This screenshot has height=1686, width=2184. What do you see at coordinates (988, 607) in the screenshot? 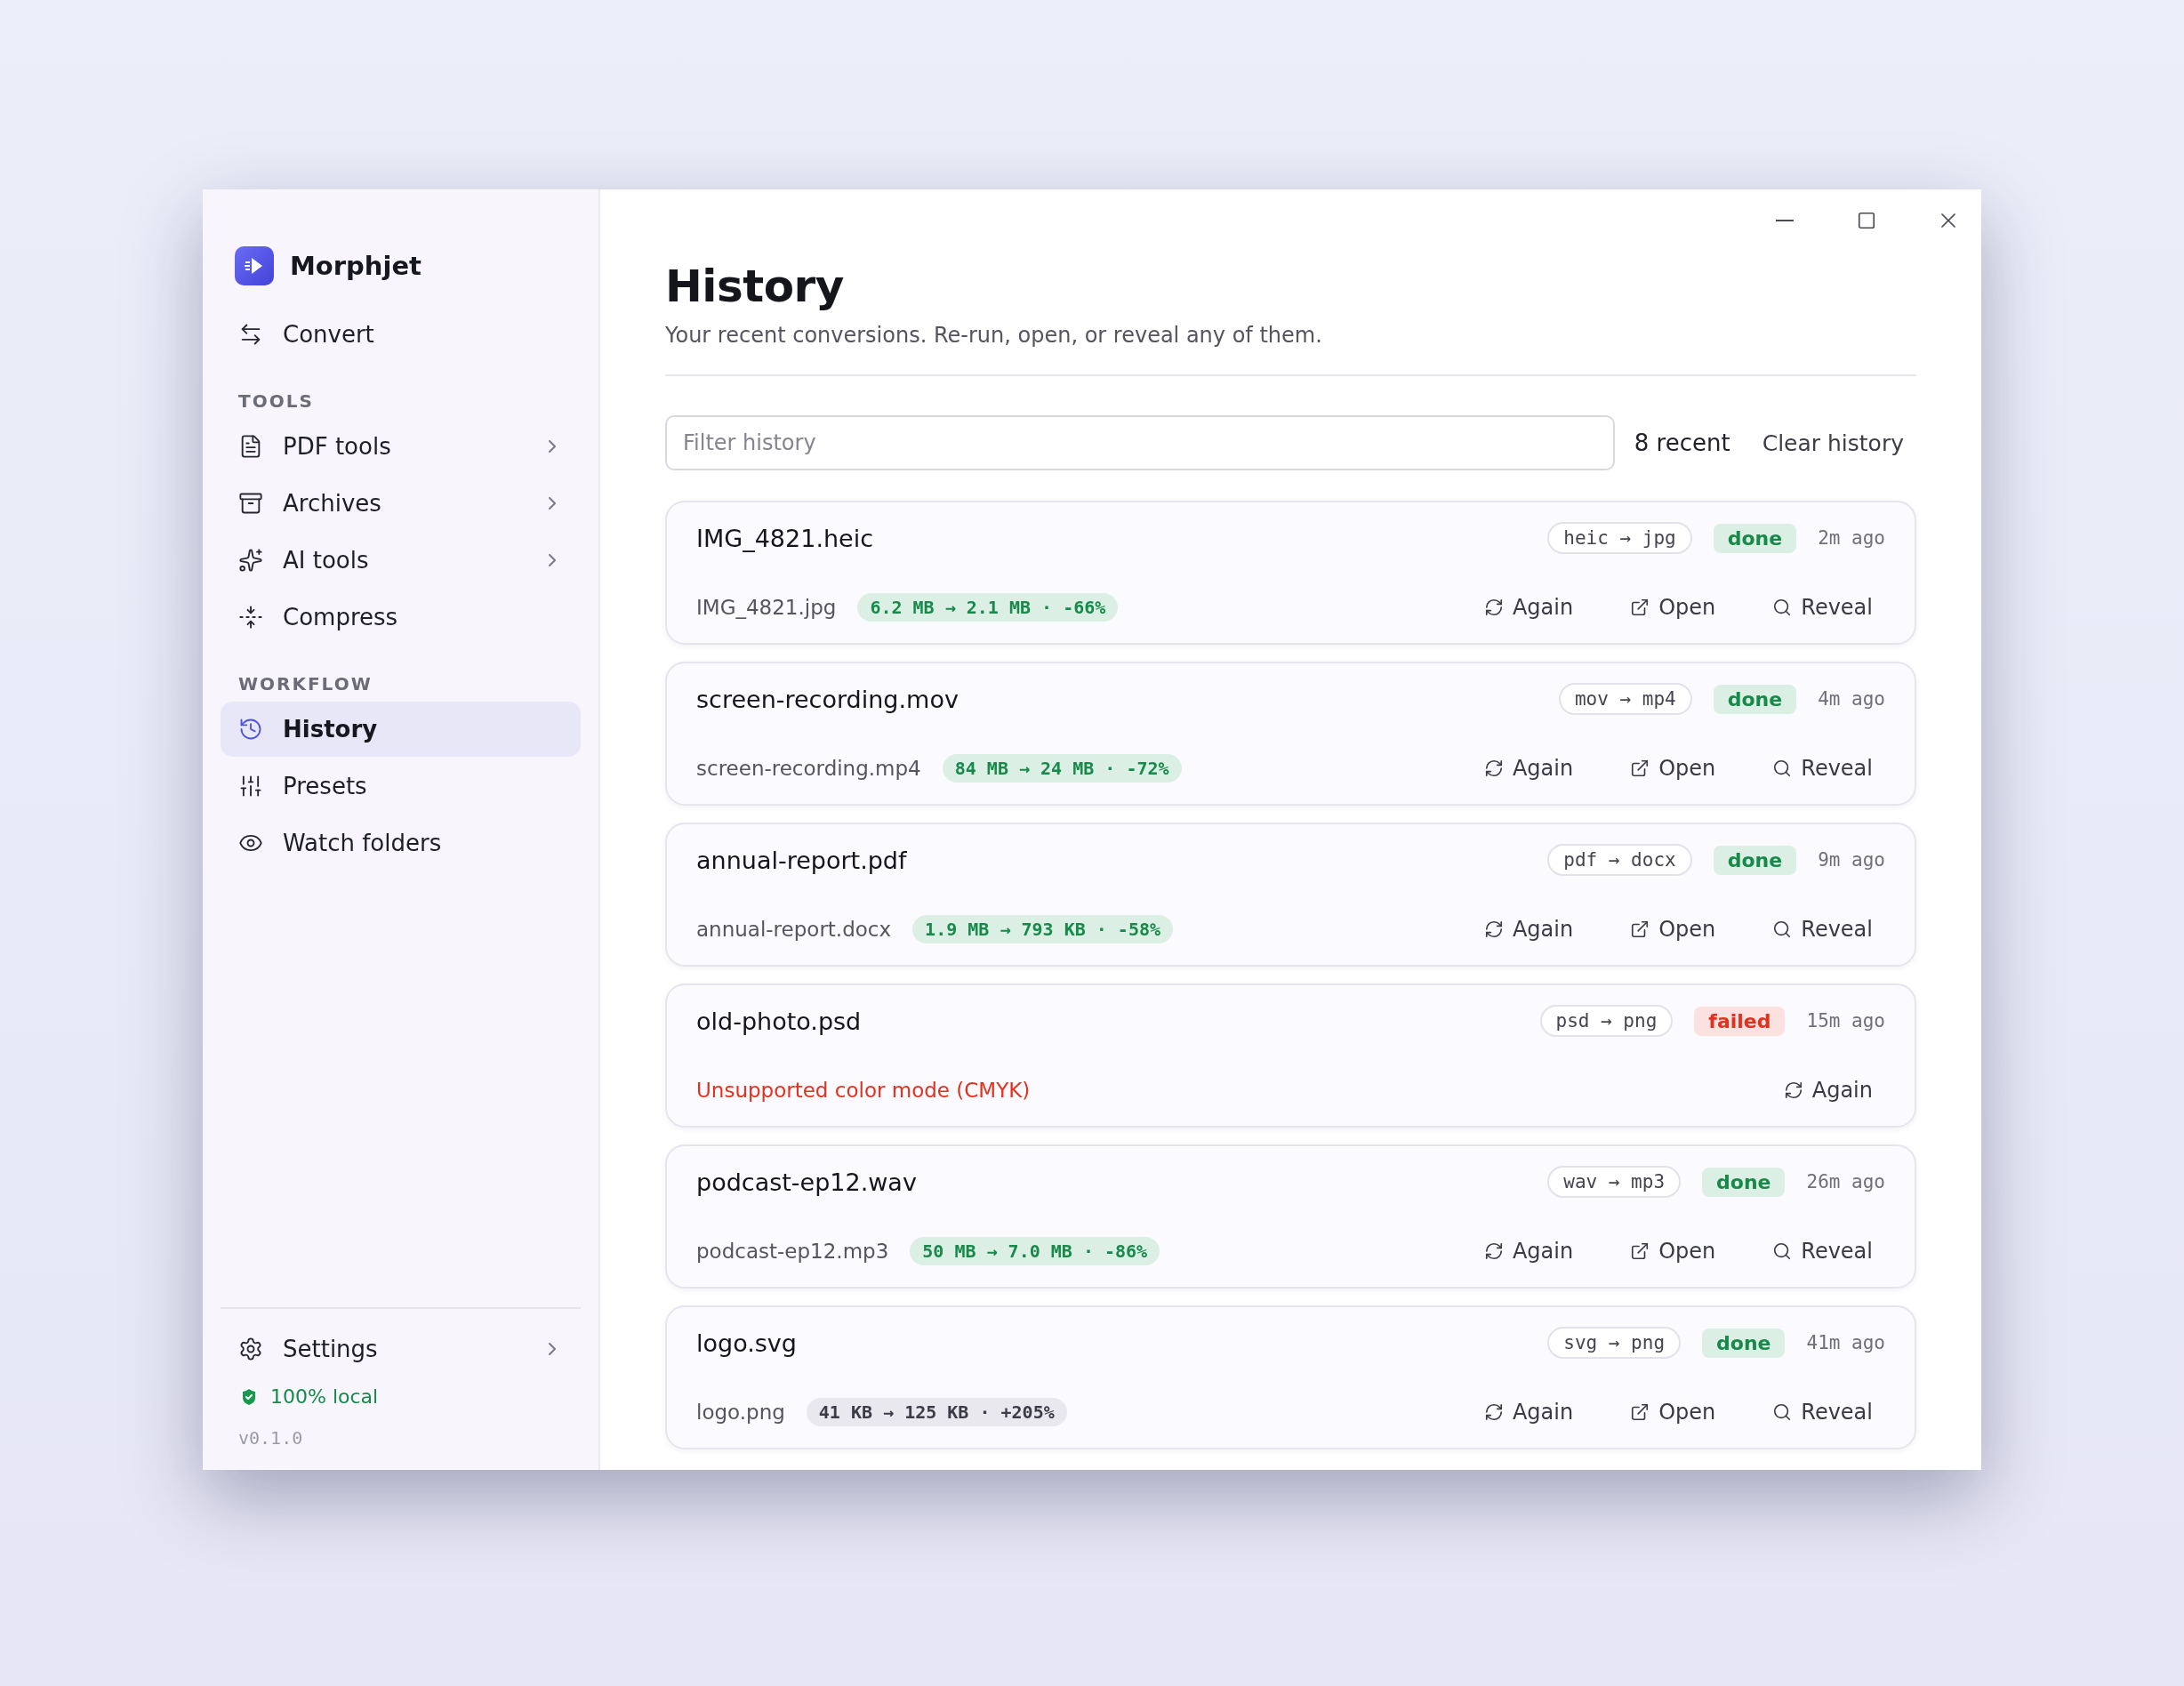
I see `size-change-badge: 6.2 MB → 2.1 MB · -66%` at bounding box center [988, 607].